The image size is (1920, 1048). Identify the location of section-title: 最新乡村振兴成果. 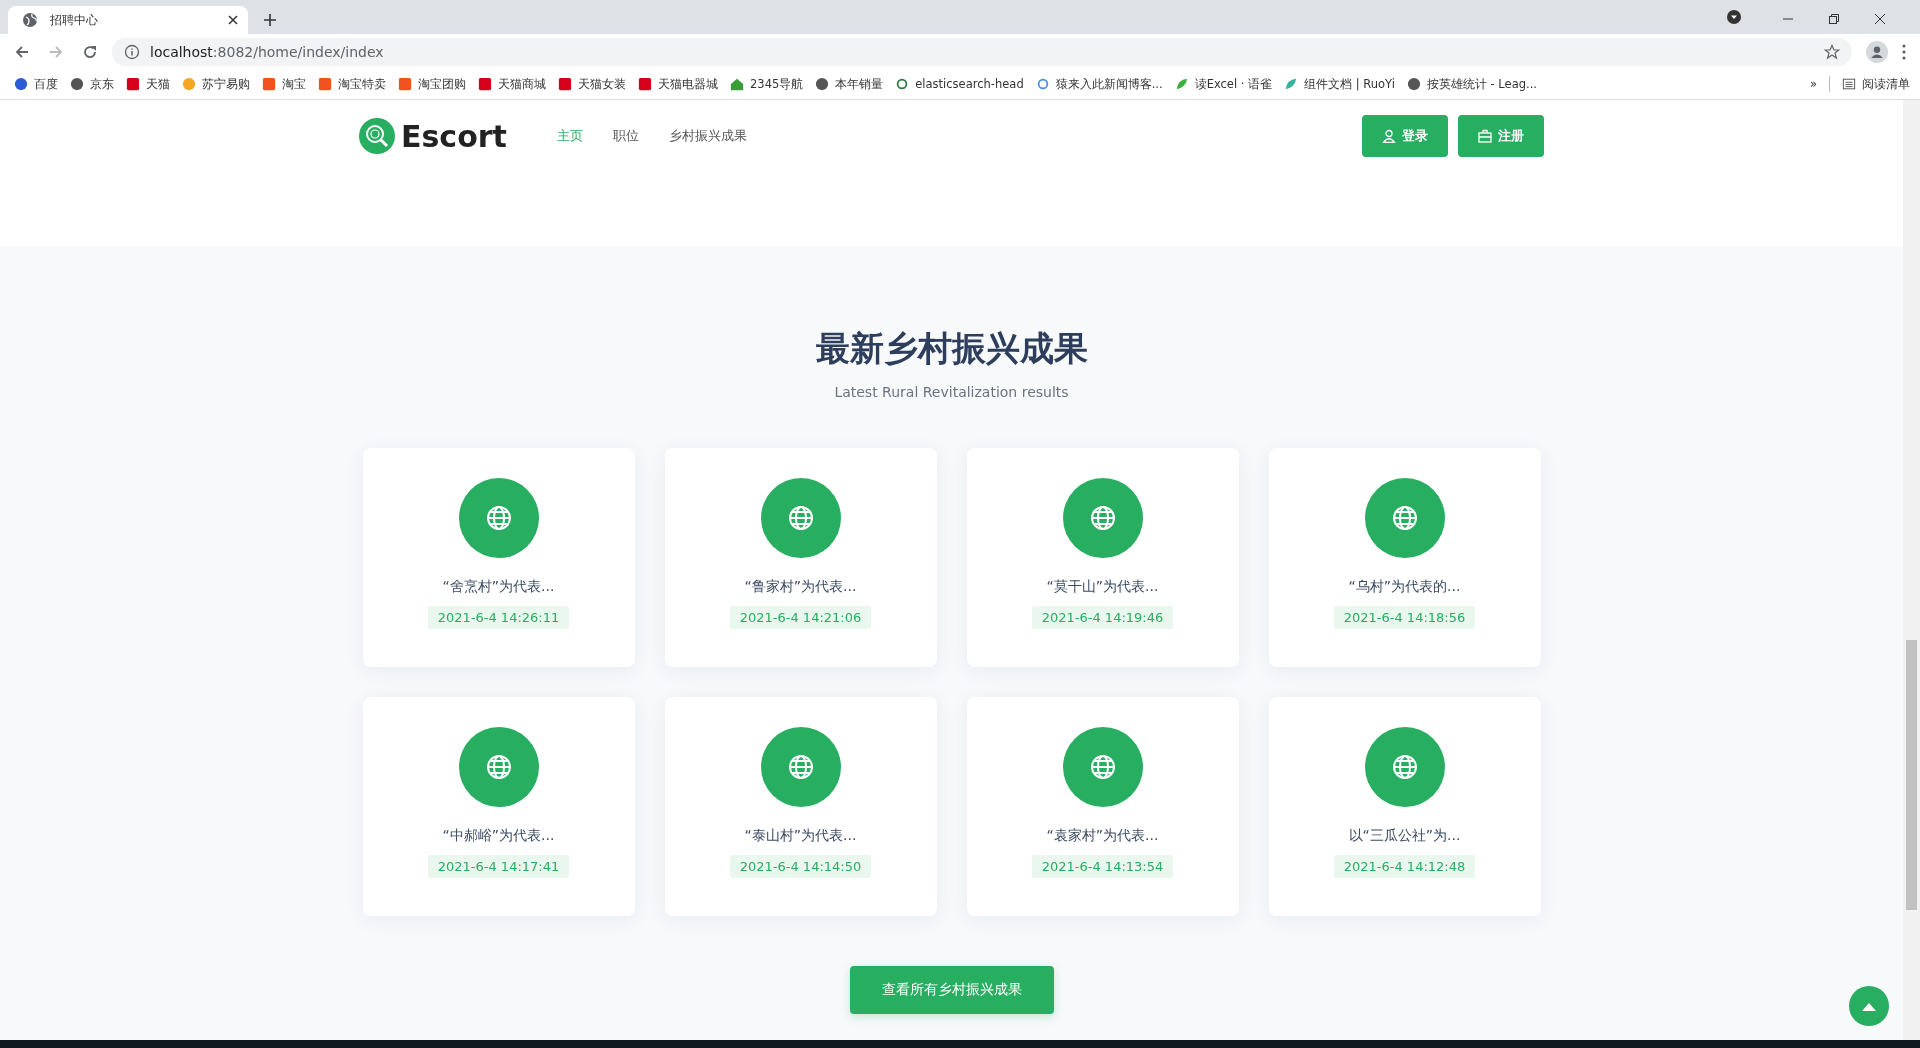
(951, 348).